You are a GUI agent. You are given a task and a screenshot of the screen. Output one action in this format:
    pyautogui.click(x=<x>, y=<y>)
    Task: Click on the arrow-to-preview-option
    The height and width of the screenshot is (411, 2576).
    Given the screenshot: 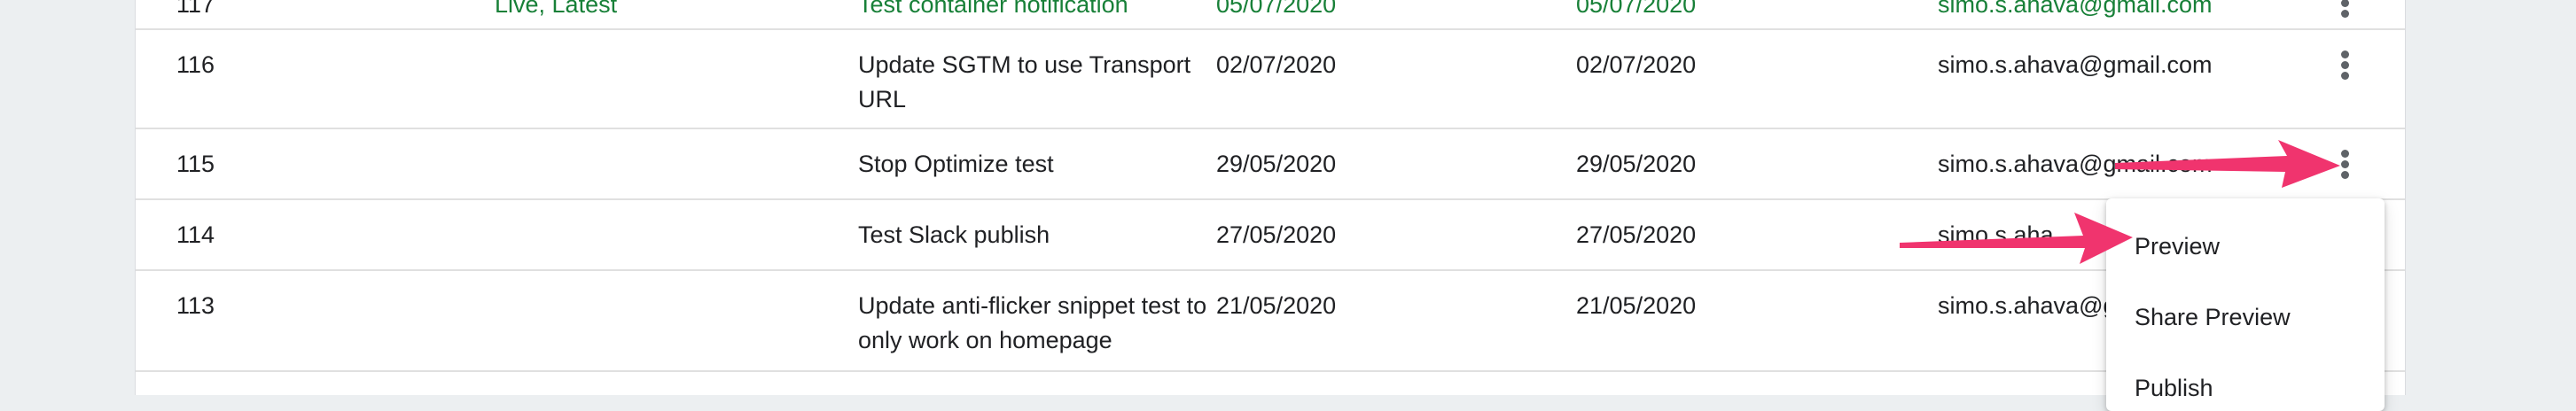 What is the action you would take?
    pyautogui.click(x=2016, y=238)
    